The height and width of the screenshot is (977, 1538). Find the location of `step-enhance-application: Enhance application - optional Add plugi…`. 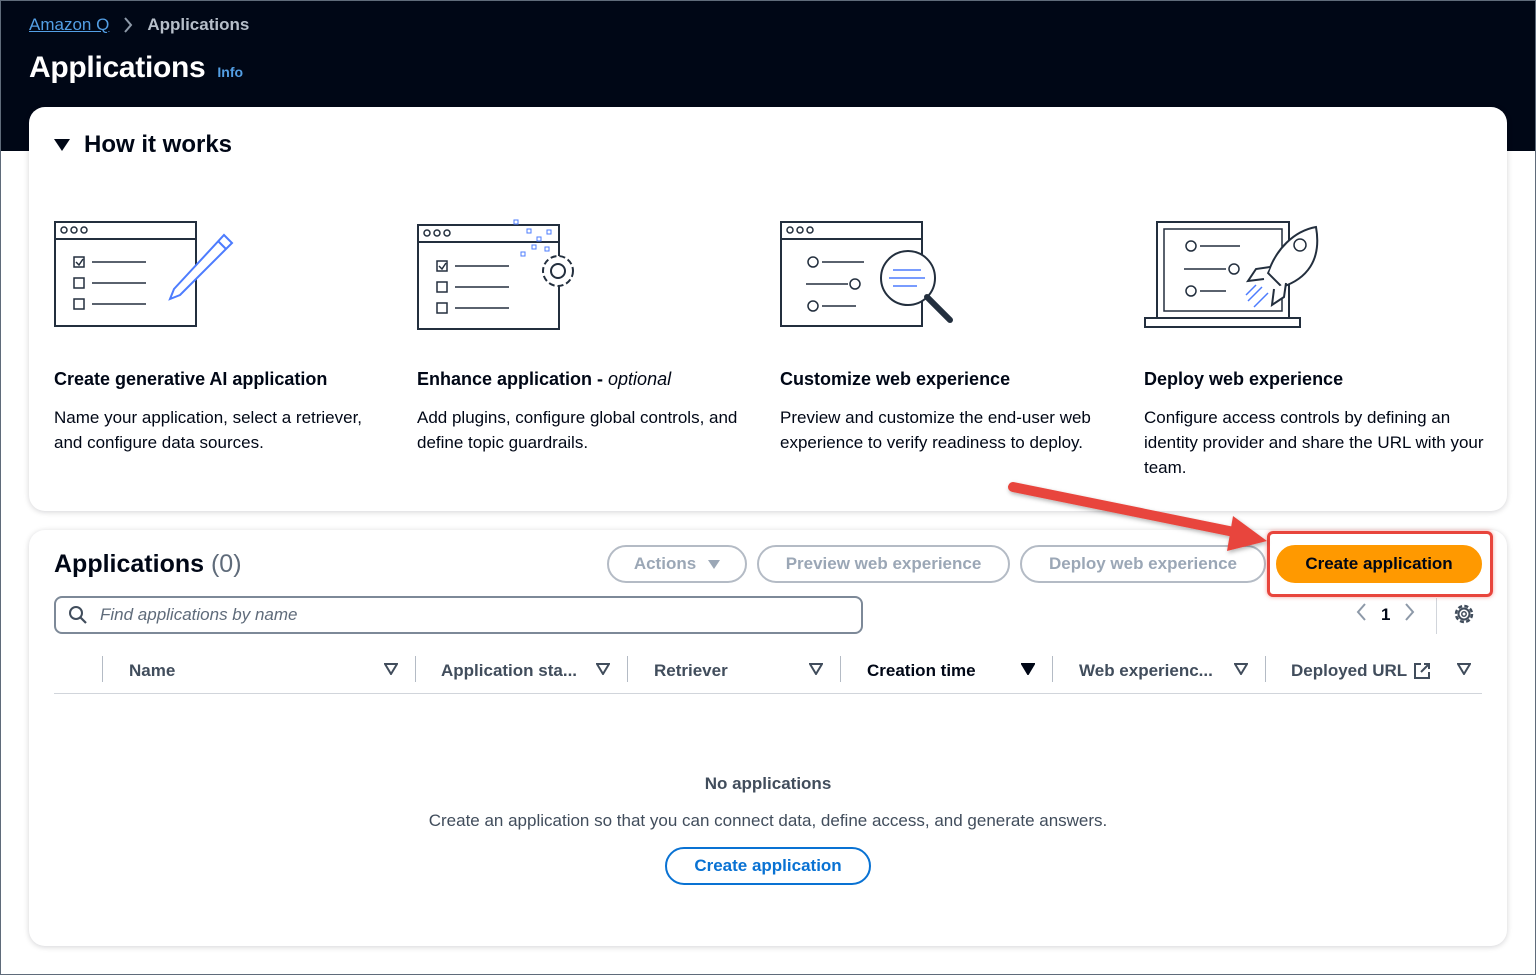

step-enhance-application: Enhance application - optional Add plugi… is located at coordinates (587, 334).